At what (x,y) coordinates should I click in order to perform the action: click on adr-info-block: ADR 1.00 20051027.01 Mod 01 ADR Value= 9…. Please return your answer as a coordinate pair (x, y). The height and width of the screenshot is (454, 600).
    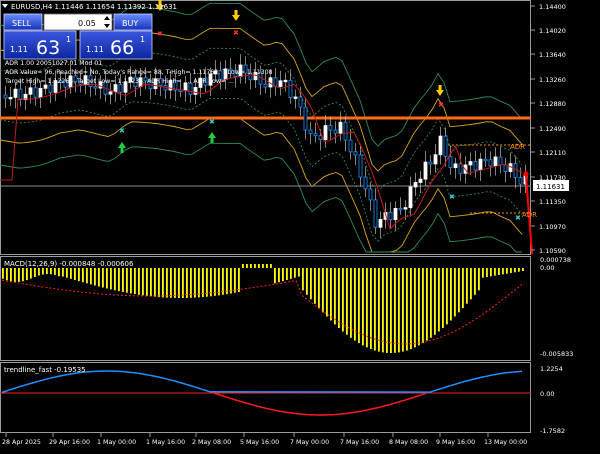
    Looking at the image, I should click on (138, 72).